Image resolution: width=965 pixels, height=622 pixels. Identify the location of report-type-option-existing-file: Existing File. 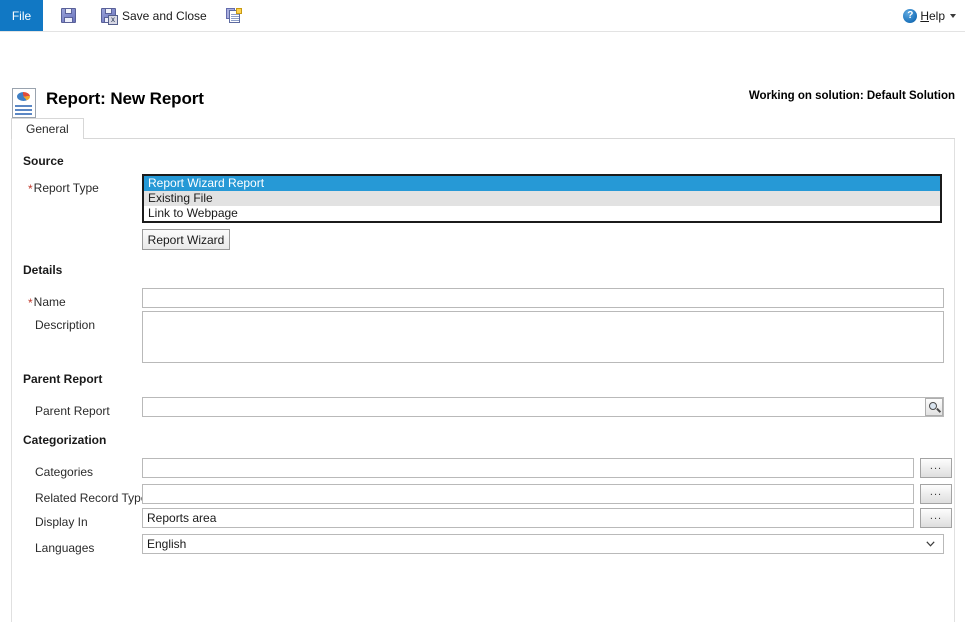
(542, 198).